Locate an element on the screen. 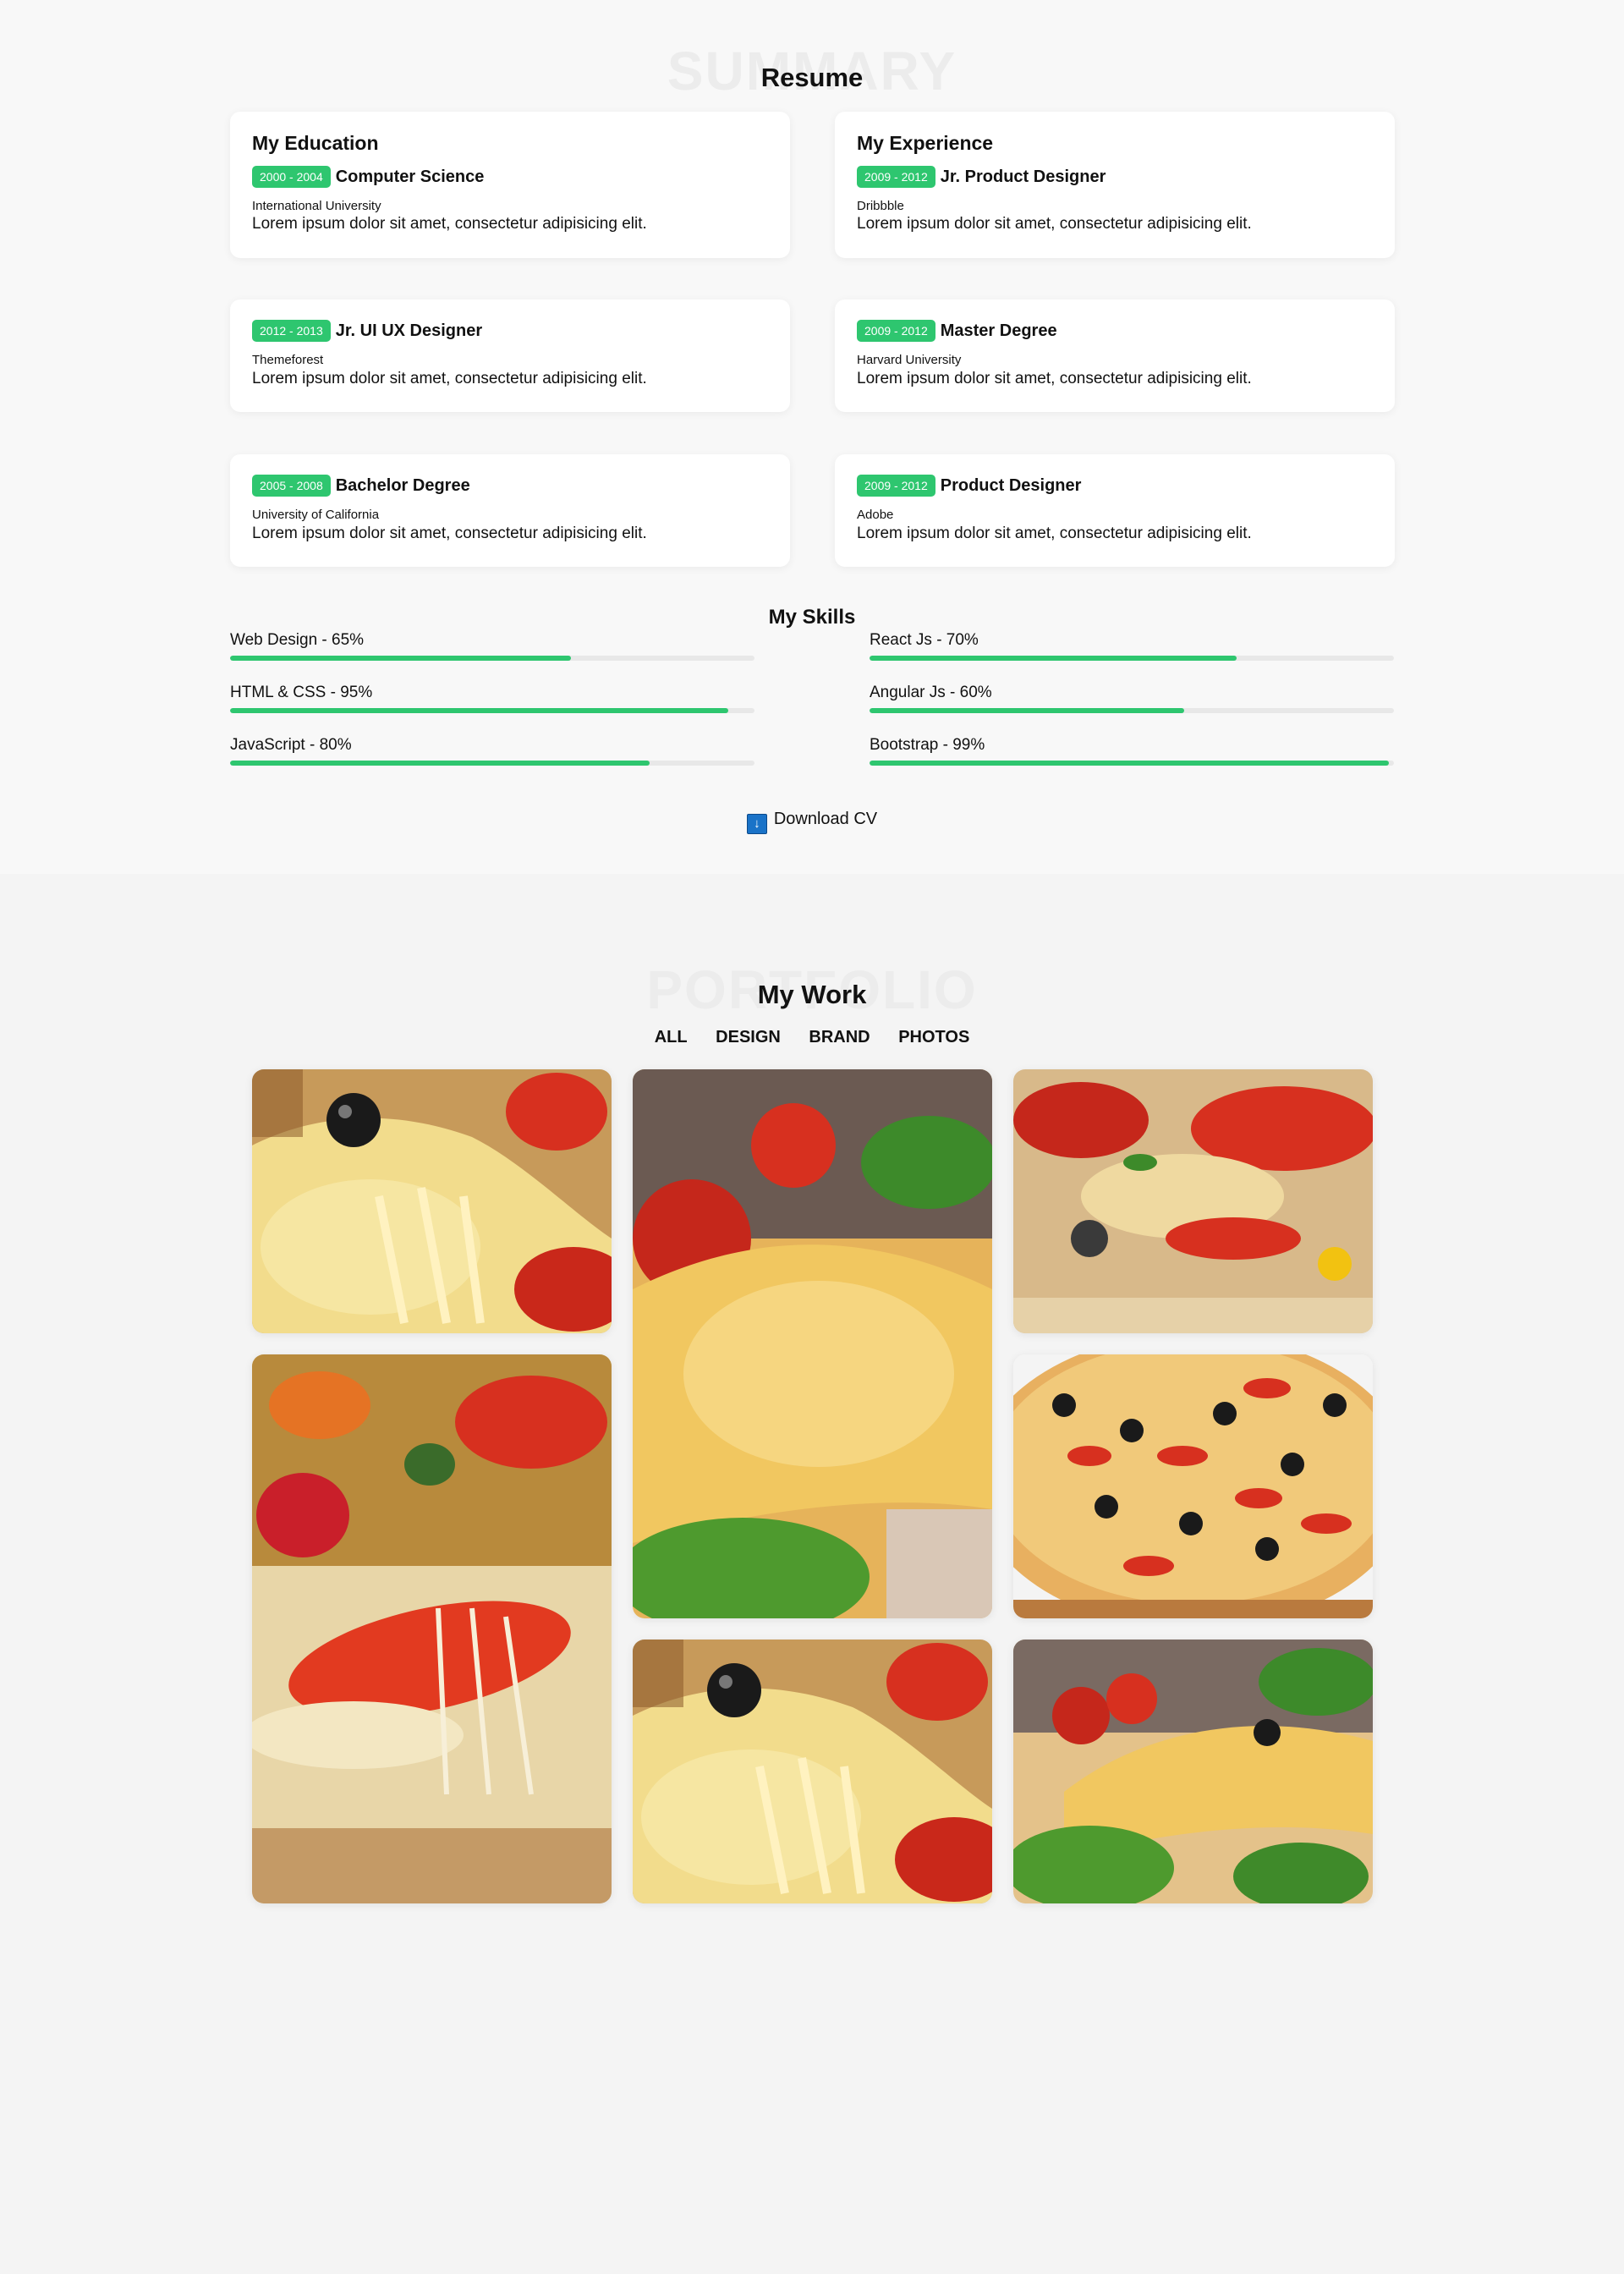 This screenshot has height=2274, width=1624. filter-all: ALL is located at coordinates (671, 1037).